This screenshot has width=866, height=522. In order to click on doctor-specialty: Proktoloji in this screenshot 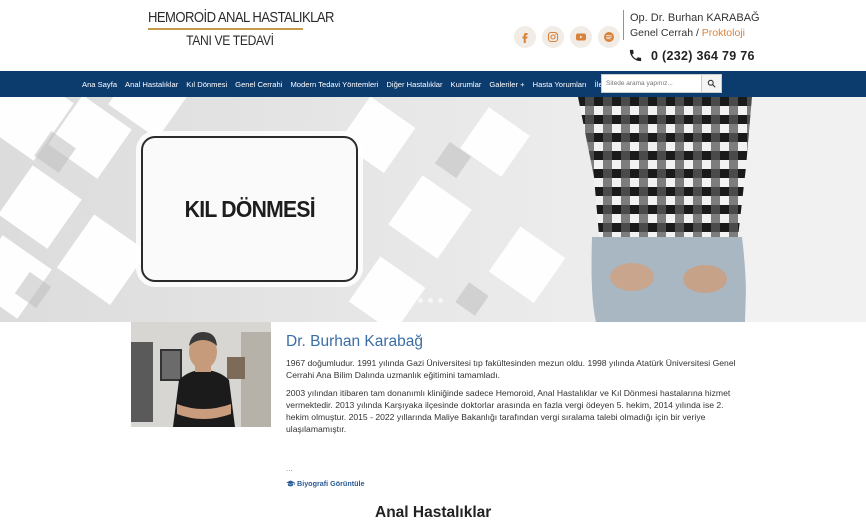, I will do `click(723, 33)`.